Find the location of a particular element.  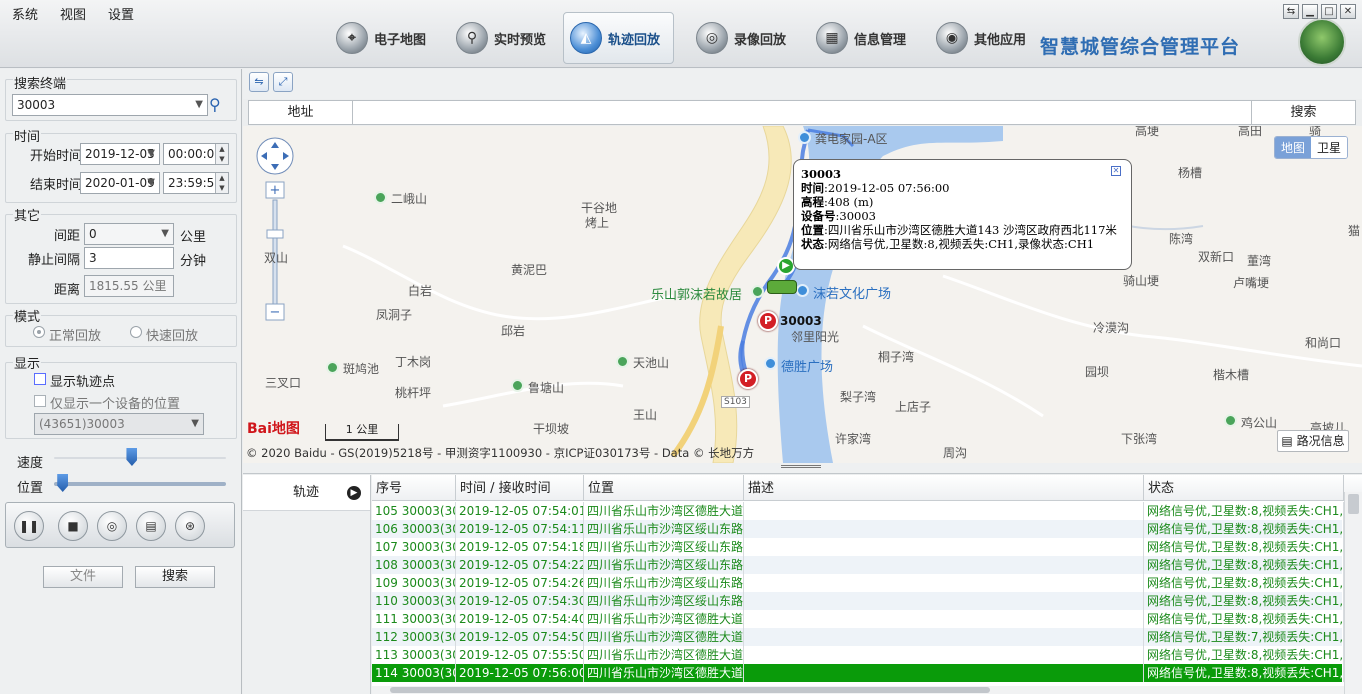

mode-fast-radio is located at coordinates (136, 332).